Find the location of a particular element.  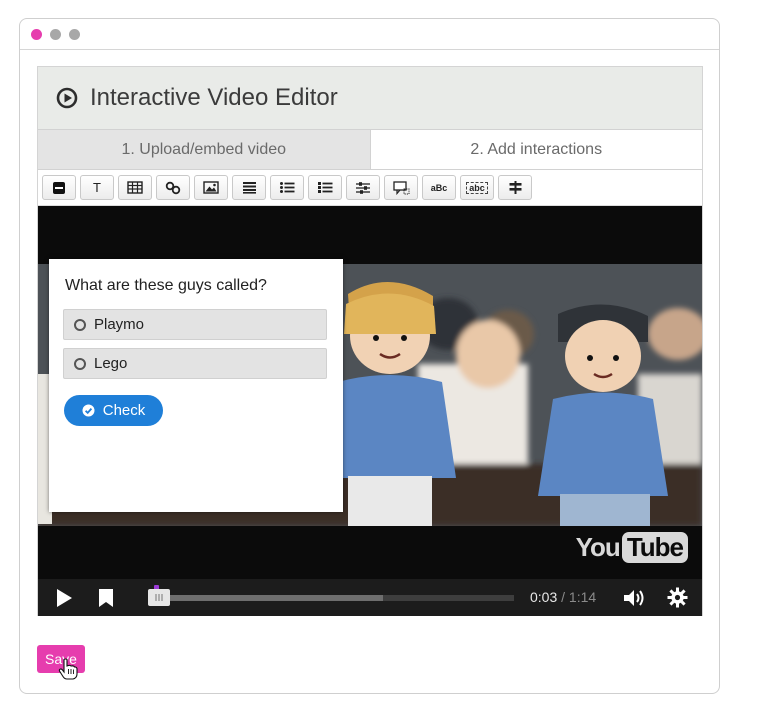

answer-label: Playmo is located at coordinates (119, 324).